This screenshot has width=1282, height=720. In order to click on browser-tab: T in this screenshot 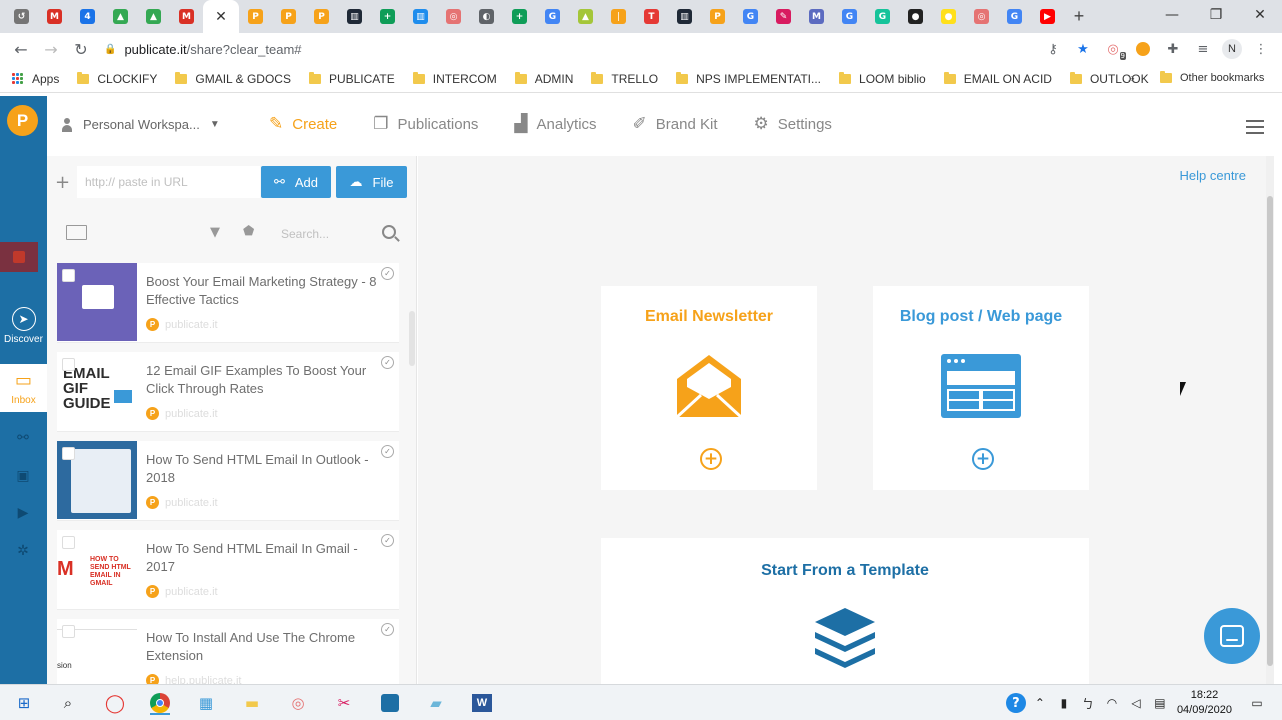, I will do `click(651, 16)`.